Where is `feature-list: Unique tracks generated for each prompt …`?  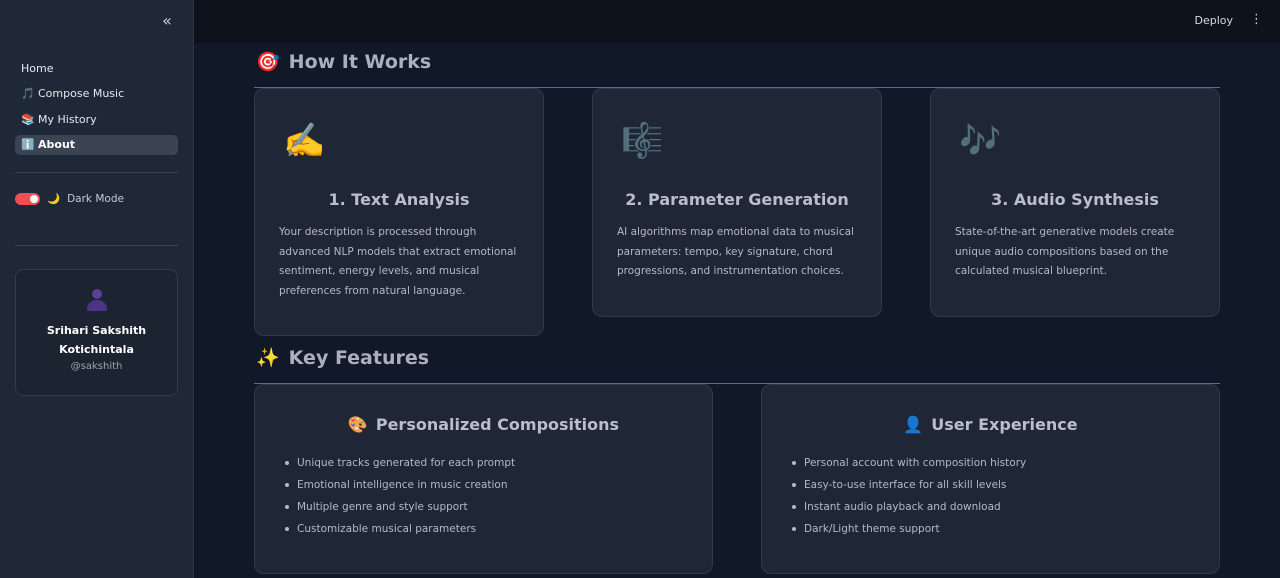
feature-list: Unique tracks generated for each prompt … is located at coordinates (399, 496).